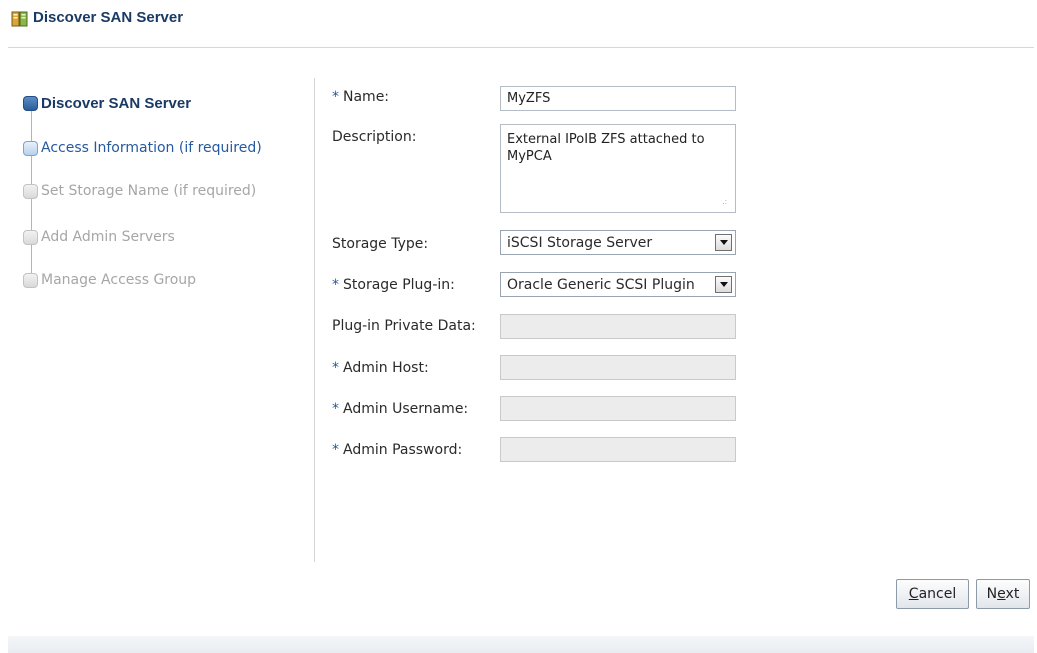  I want to click on dialog-title: Discover SAN Server, so click(108, 17).